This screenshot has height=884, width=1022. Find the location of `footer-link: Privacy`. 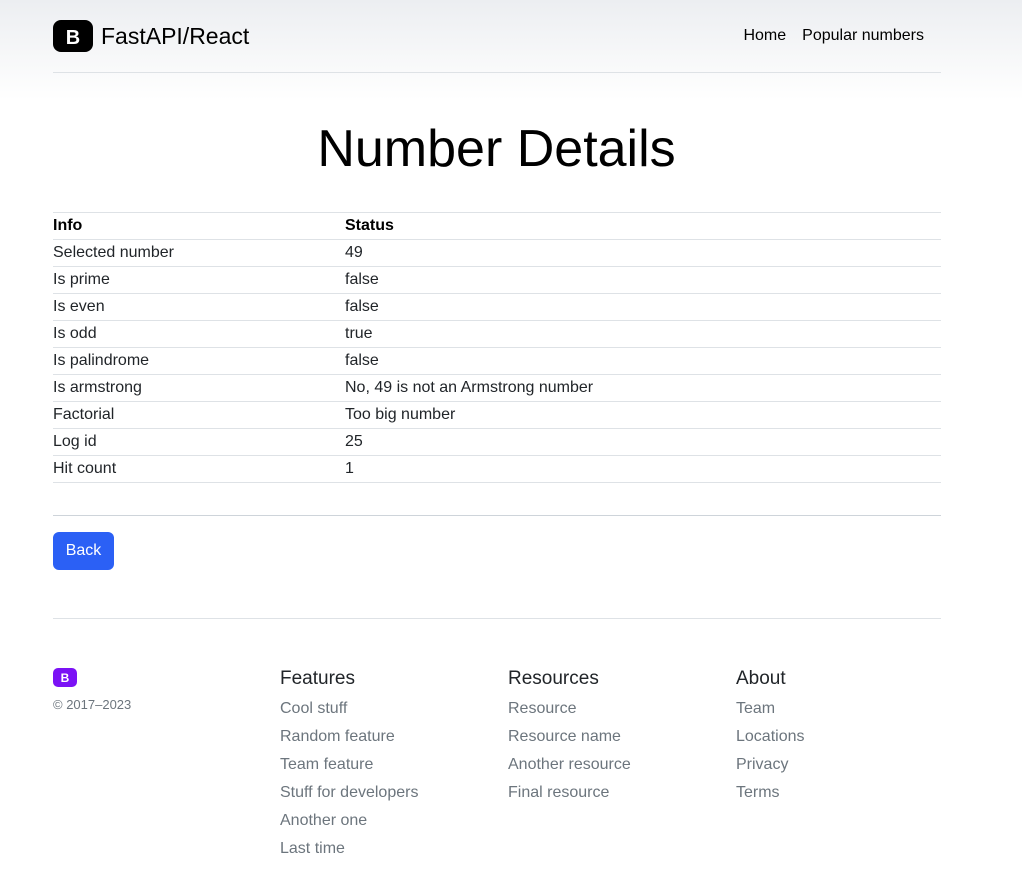

footer-link: Privacy is located at coordinates (762, 764).